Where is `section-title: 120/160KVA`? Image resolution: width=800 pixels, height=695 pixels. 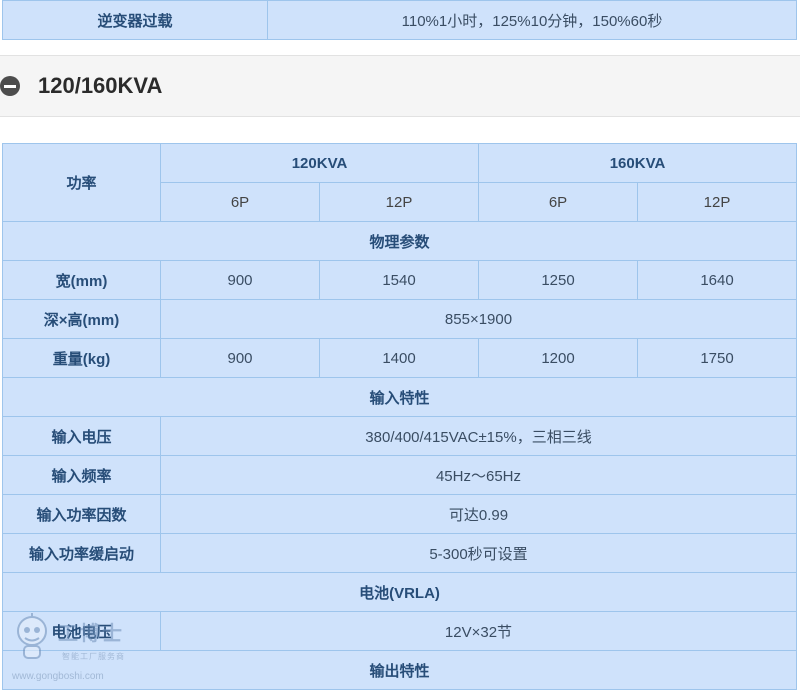 section-title: 120/160KVA is located at coordinates (100, 85).